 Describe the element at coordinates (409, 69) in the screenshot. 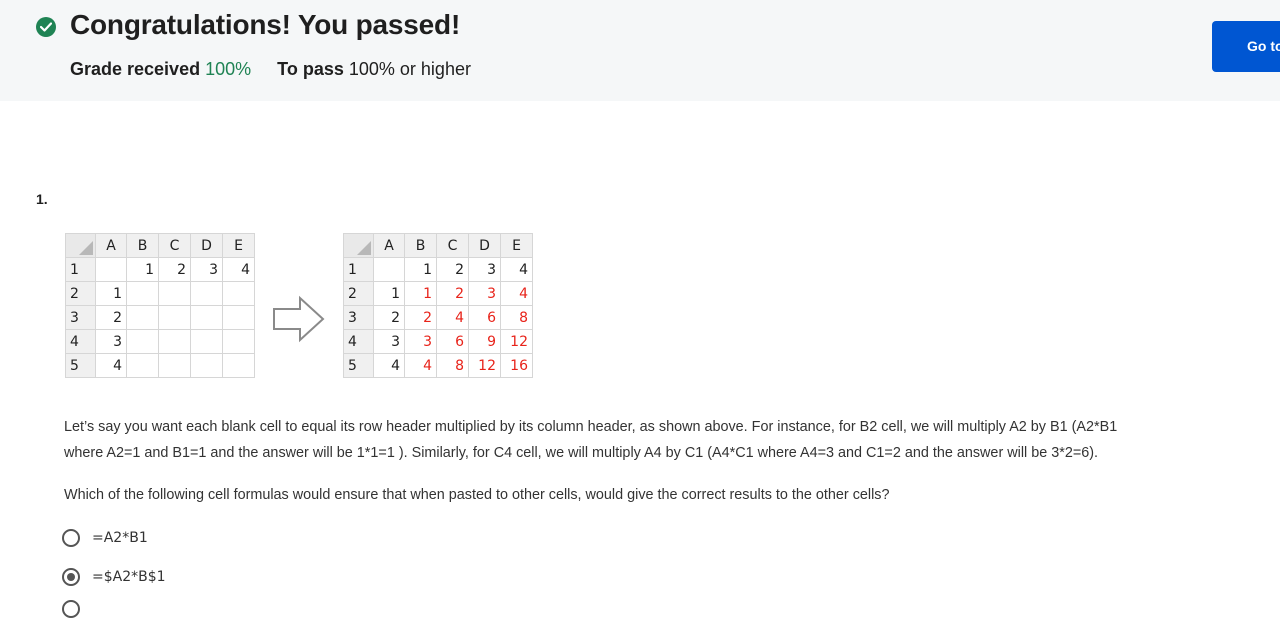

I see `pass-value: 100% or higher` at that location.